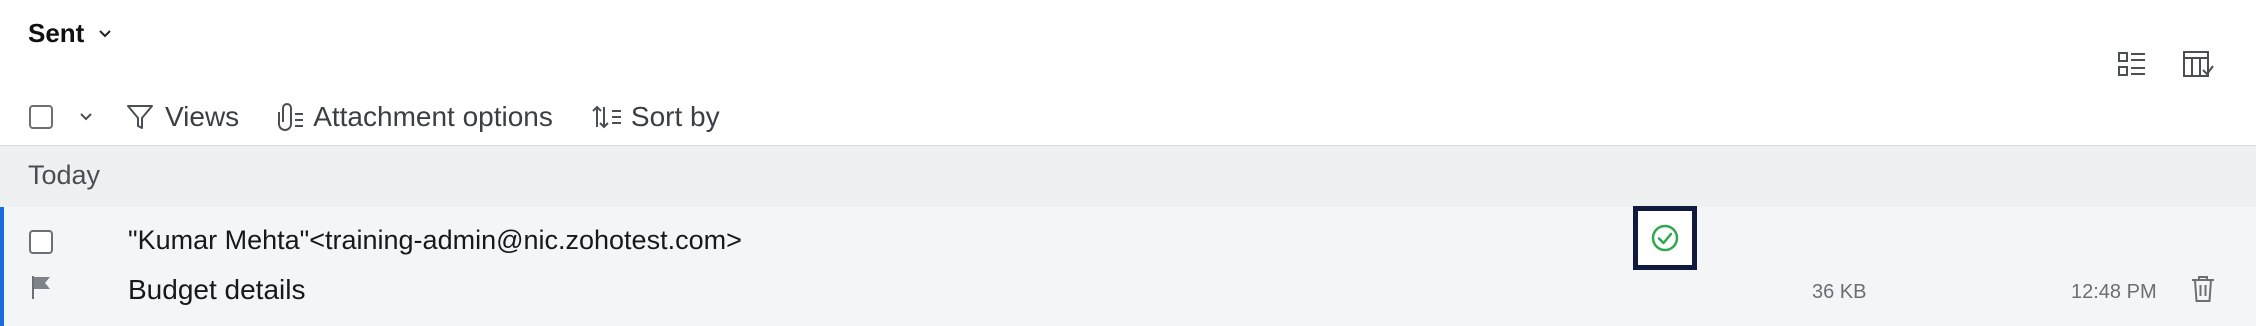 This screenshot has width=2256, height=326. I want to click on chevron-down-icon, so click(105, 34).